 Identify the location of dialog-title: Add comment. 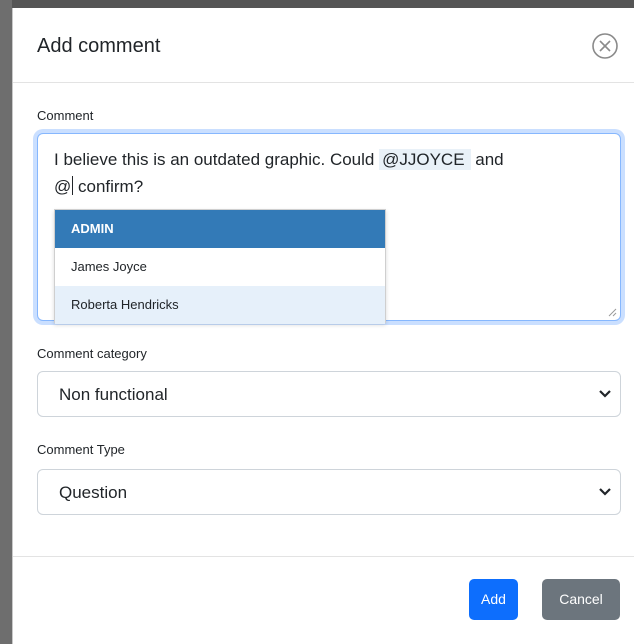
(99, 46).